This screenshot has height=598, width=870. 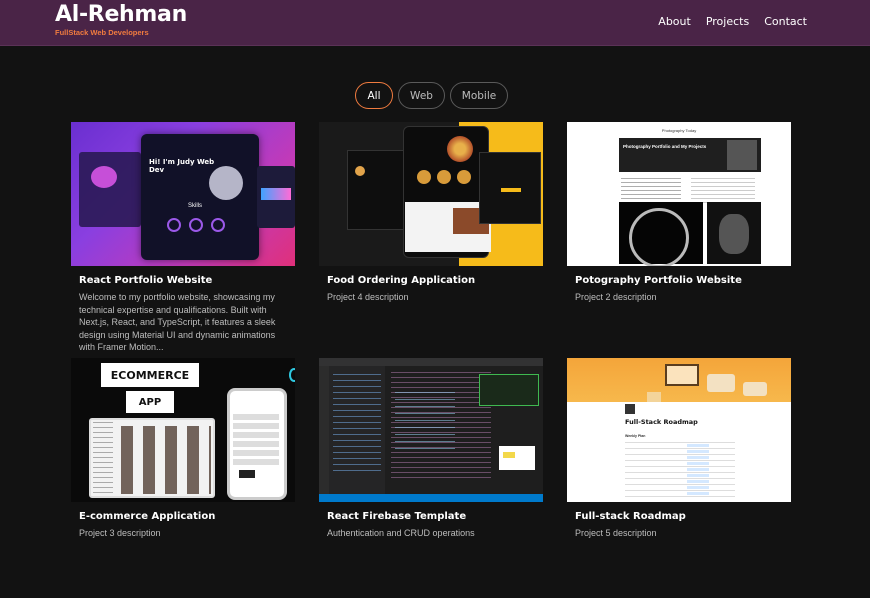 What do you see at coordinates (755, 389) in the screenshot?
I see `thumb-device` at bounding box center [755, 389].